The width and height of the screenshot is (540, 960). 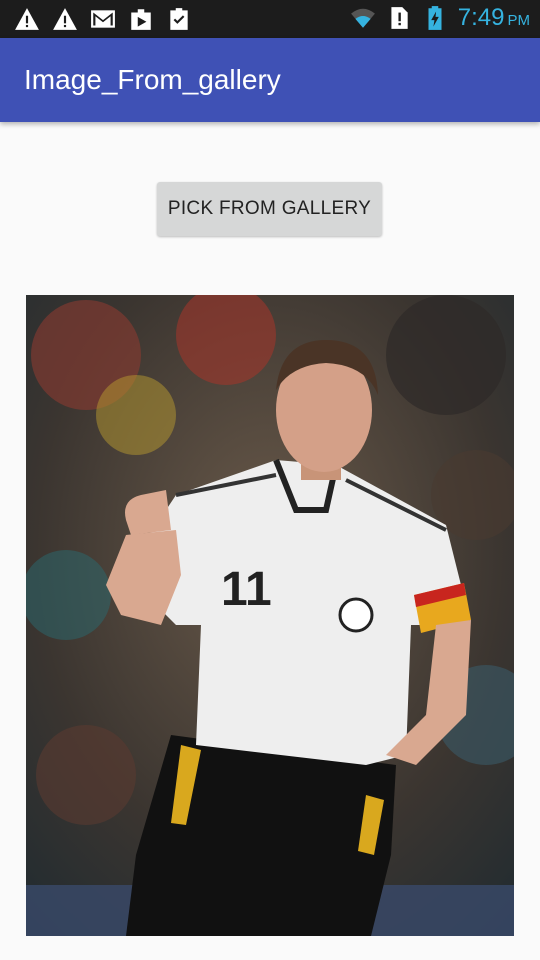 I want to click on pick-from-gallery-button: PICK FROM GALLERY, so click(x=269, y=209).